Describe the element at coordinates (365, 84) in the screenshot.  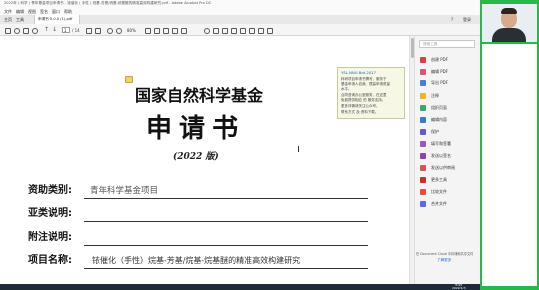
I see `comment-line: 基金申请人自我、提高申请质量` at that location.